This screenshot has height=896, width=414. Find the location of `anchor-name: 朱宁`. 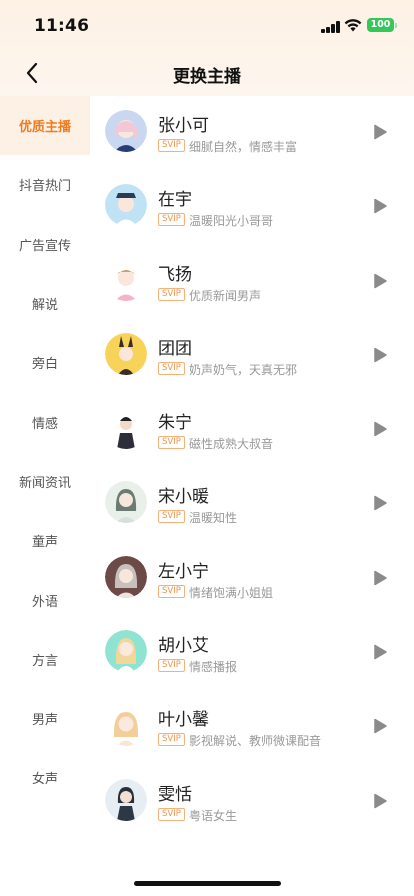

anchor-name: 朱宁 is located at coordinates (175, 423).